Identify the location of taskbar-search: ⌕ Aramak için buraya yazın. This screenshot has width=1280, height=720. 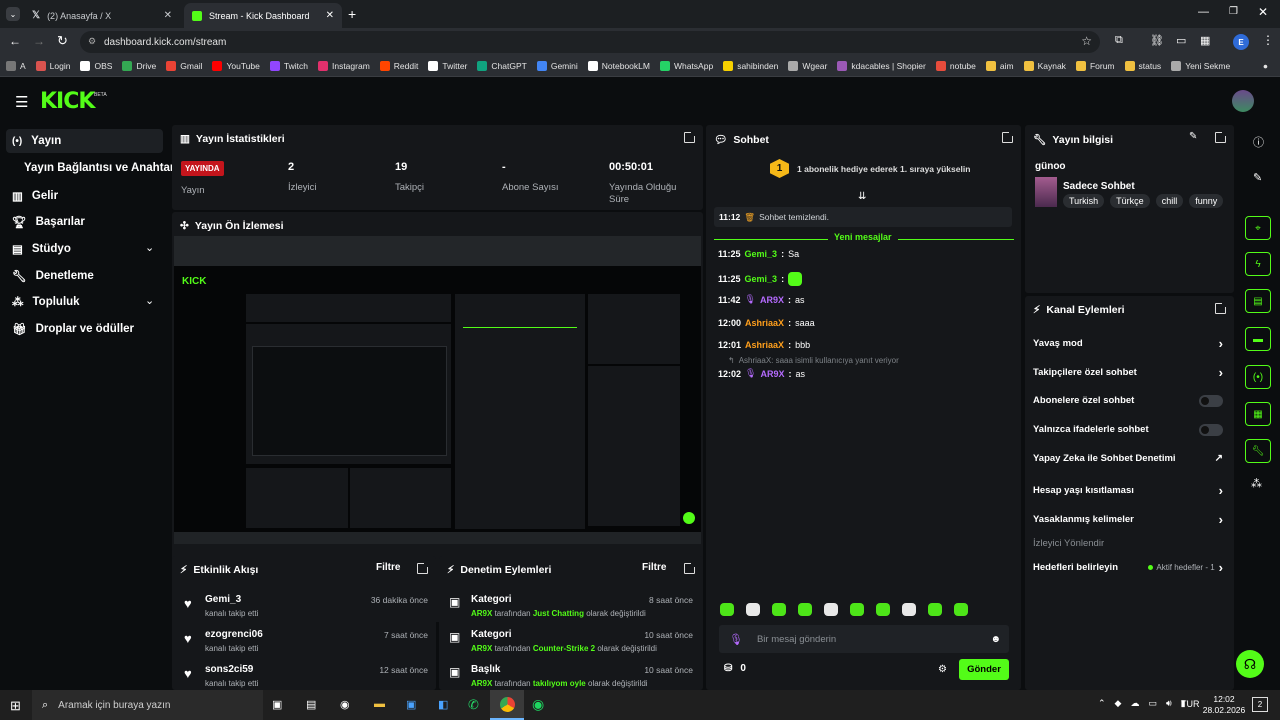
(147, 705).